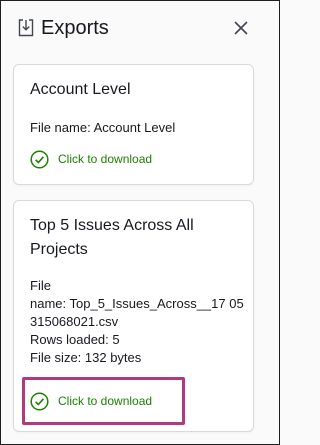 The image size is (320, 445). Describe the element at coordinates (75, 339) in the screenshot. I see `export-rows-loaded: Rows loaded: 5` at that location.